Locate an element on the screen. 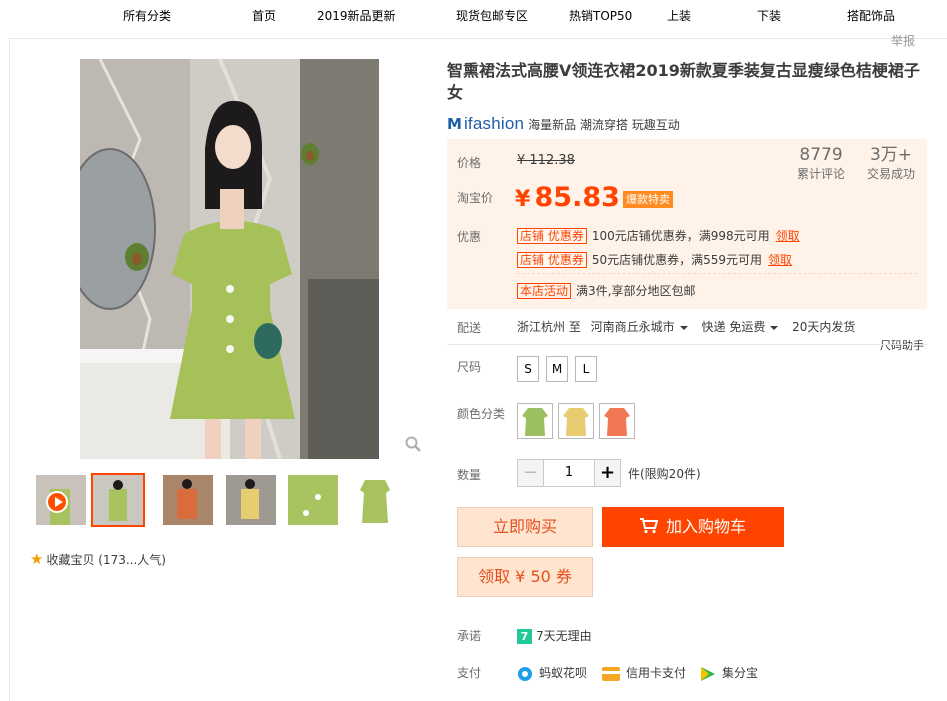 This screenshot has height=701, width=947. quantity-limit: 件(限购20件) is located at coordinates (664, 474).